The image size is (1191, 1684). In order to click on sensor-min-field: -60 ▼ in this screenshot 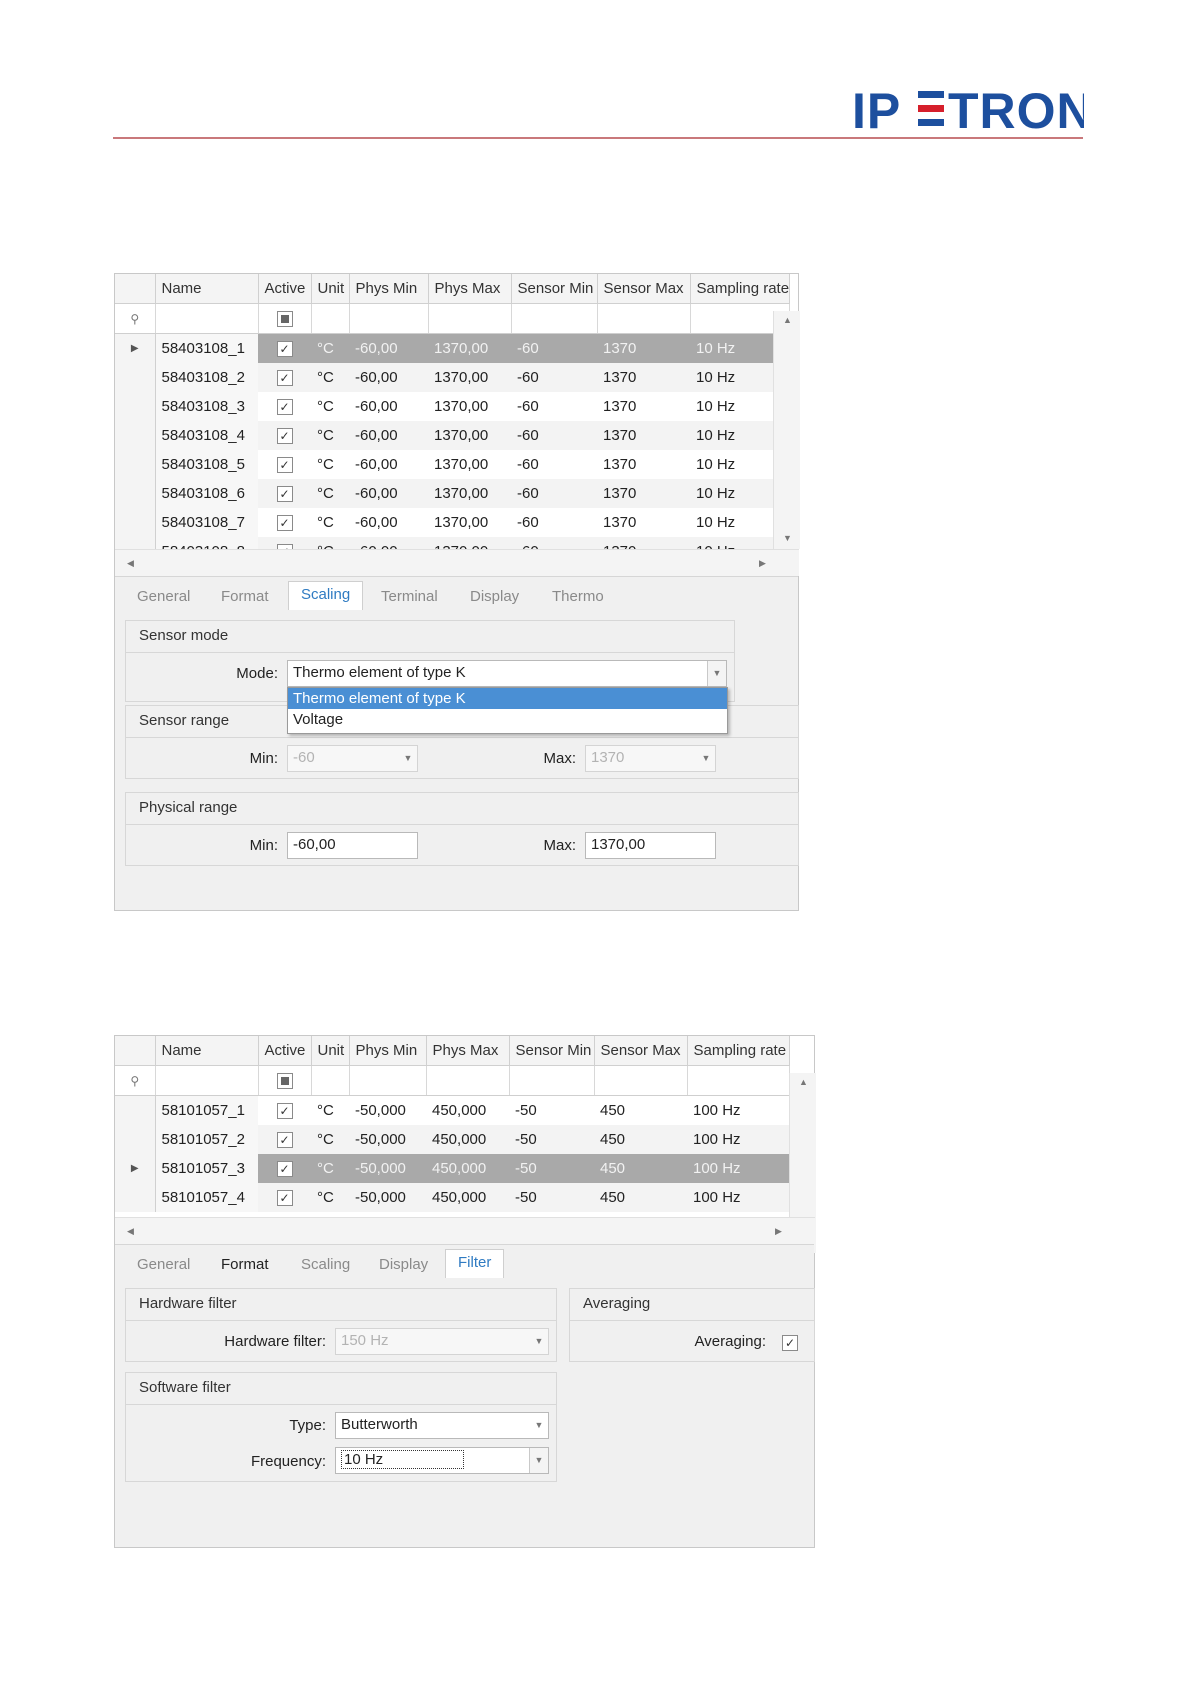, I will do `click(352, 758)`.